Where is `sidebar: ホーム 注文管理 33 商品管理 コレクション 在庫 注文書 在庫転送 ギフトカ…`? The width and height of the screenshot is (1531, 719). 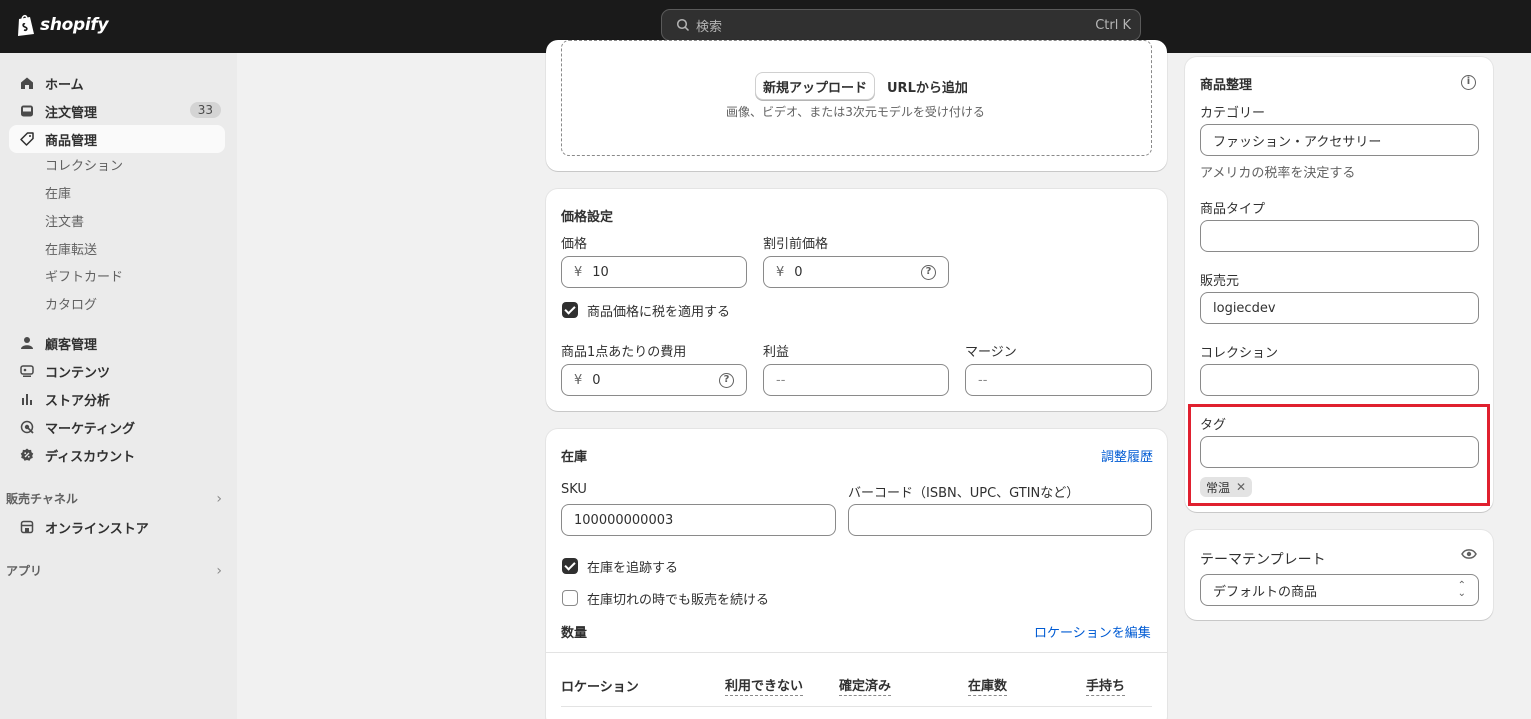
sidebar: ホーム 注文管理 33 商品管理 コレクション 在庫 注文書 在庫転送 ギフトカ… is located at coordinates (118, 386).